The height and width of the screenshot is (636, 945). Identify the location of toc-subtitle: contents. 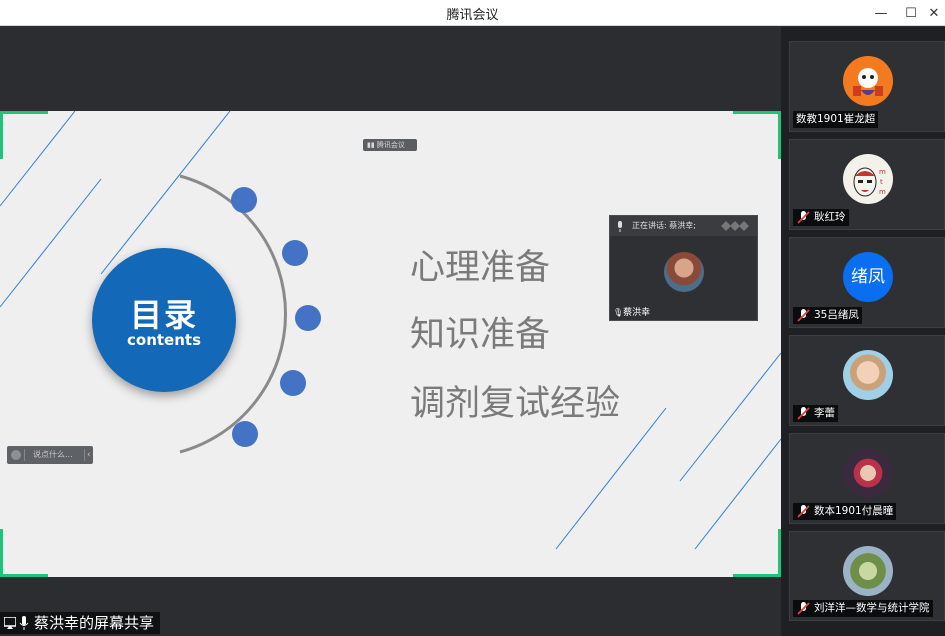
(164, 340).